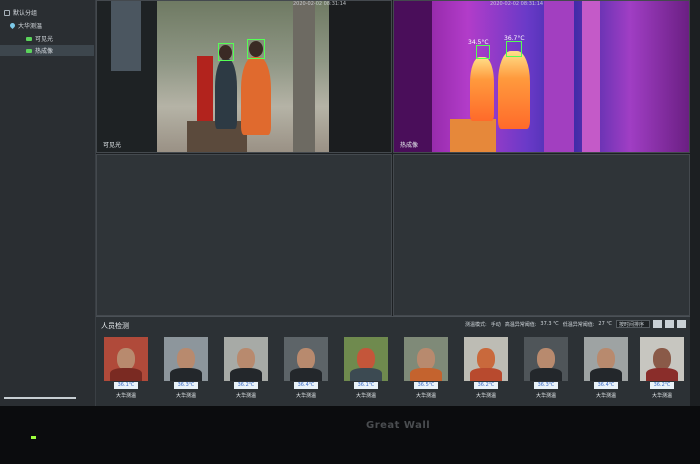  I want to click on horizontal-scrollbar, so click(40, 398).